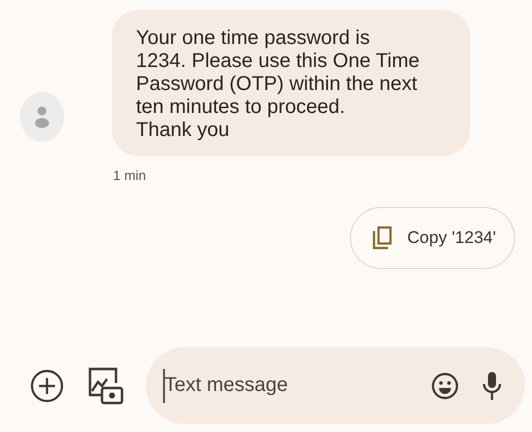  I want to click on microphone-icon, so click(492, 386).